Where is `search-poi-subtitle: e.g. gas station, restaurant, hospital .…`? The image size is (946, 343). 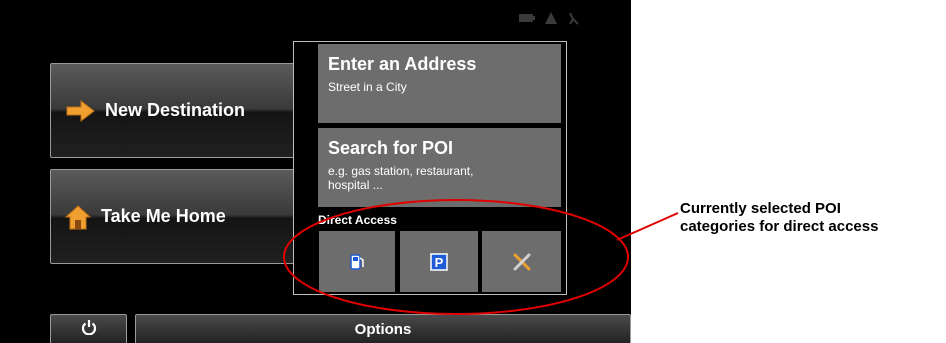
search-poi-subtitle: e.g. gas station, restaurant, hospital .… is located at coordinates (439, 178).